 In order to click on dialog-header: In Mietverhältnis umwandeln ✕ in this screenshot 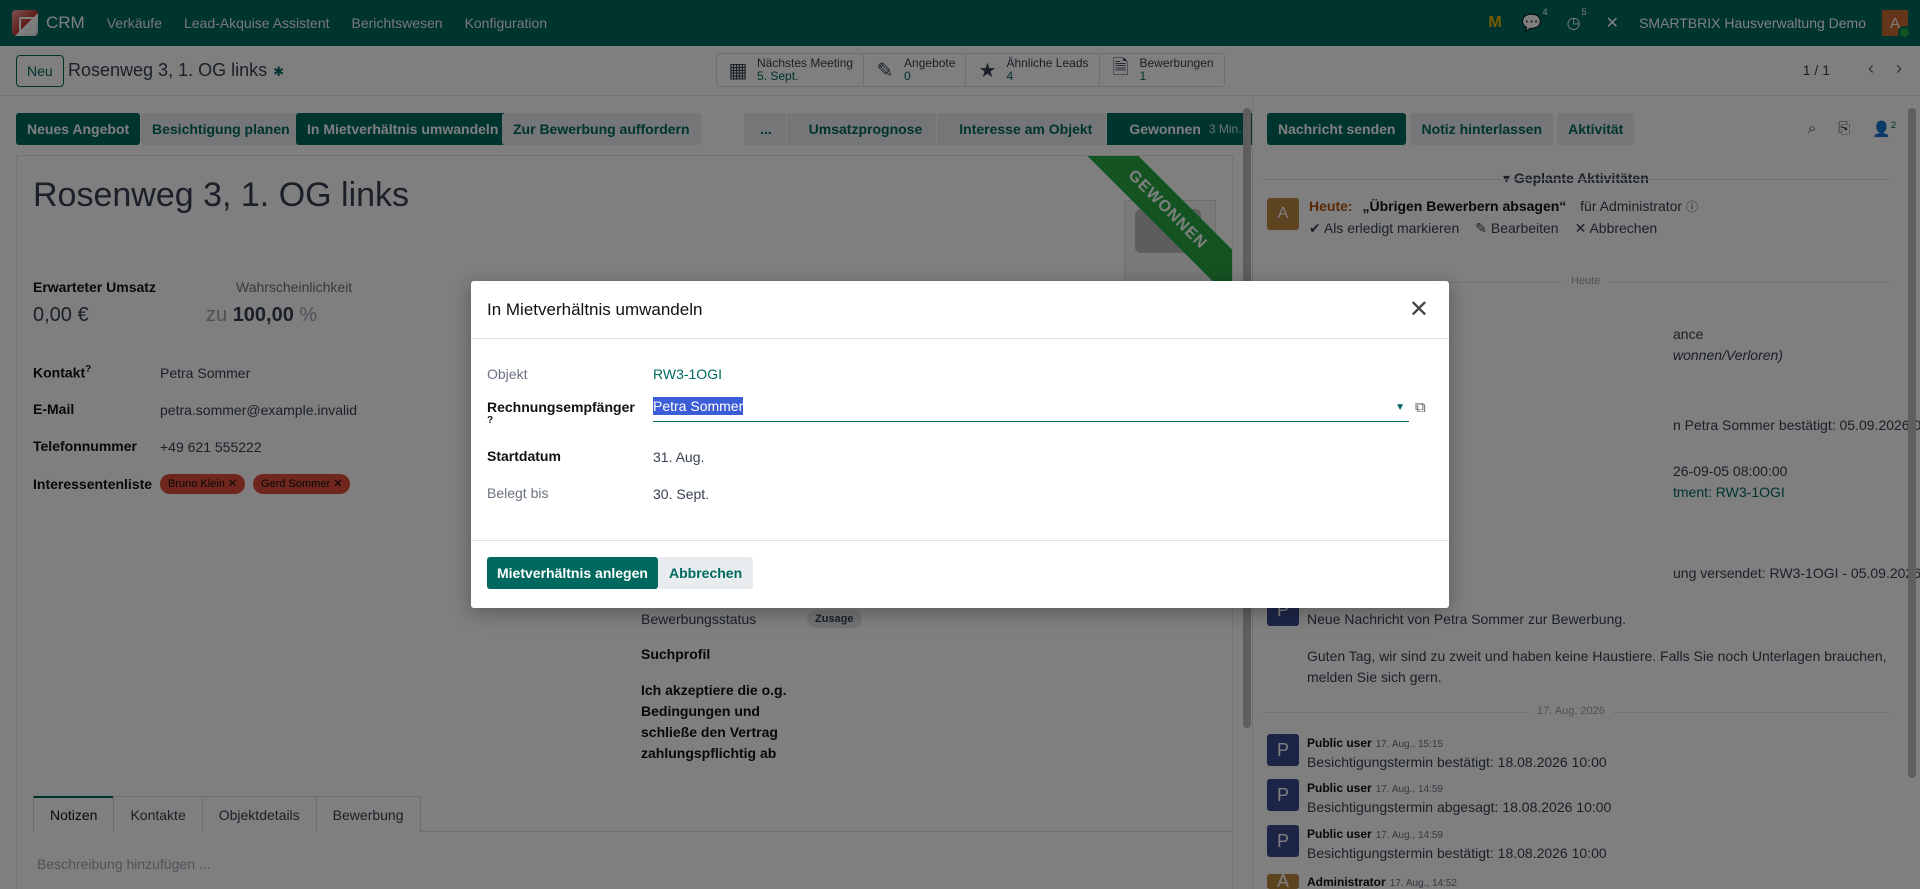, I will do `click(960, 310)`.